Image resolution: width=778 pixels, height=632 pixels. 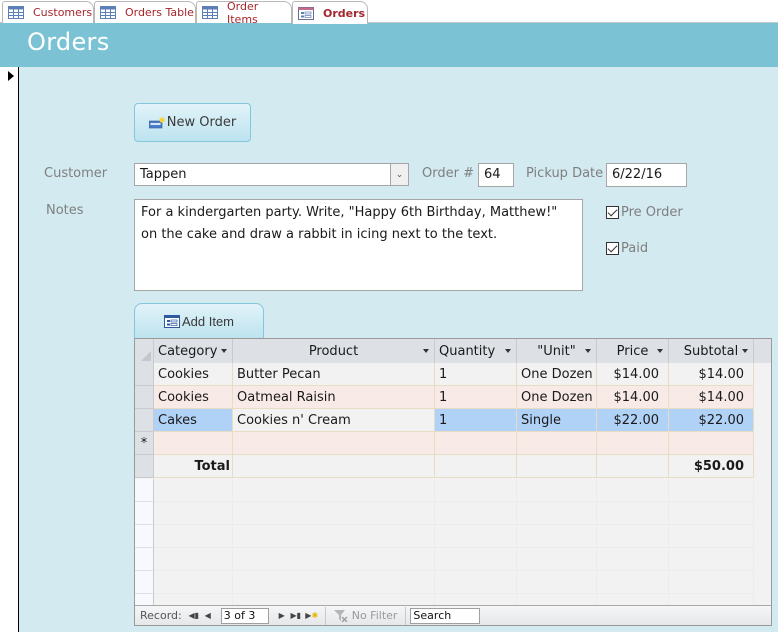 I want to click on paid-checkbox, so click(x=612, y=248).